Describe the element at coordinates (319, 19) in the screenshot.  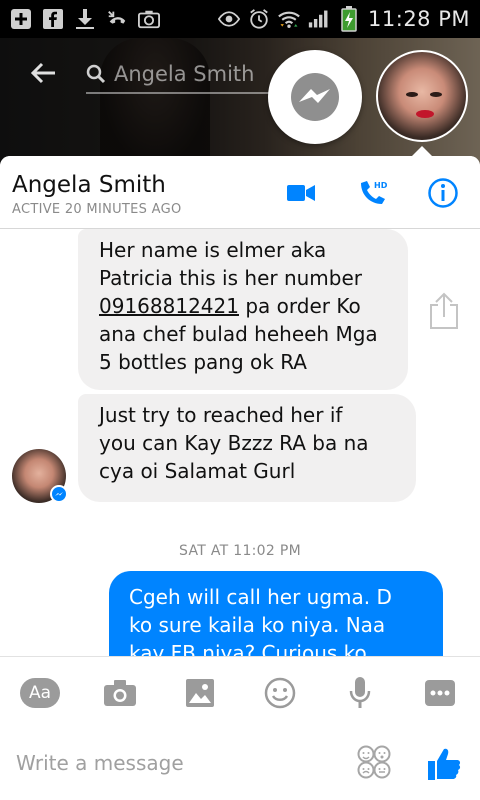
I see `signal-icon` at that location.